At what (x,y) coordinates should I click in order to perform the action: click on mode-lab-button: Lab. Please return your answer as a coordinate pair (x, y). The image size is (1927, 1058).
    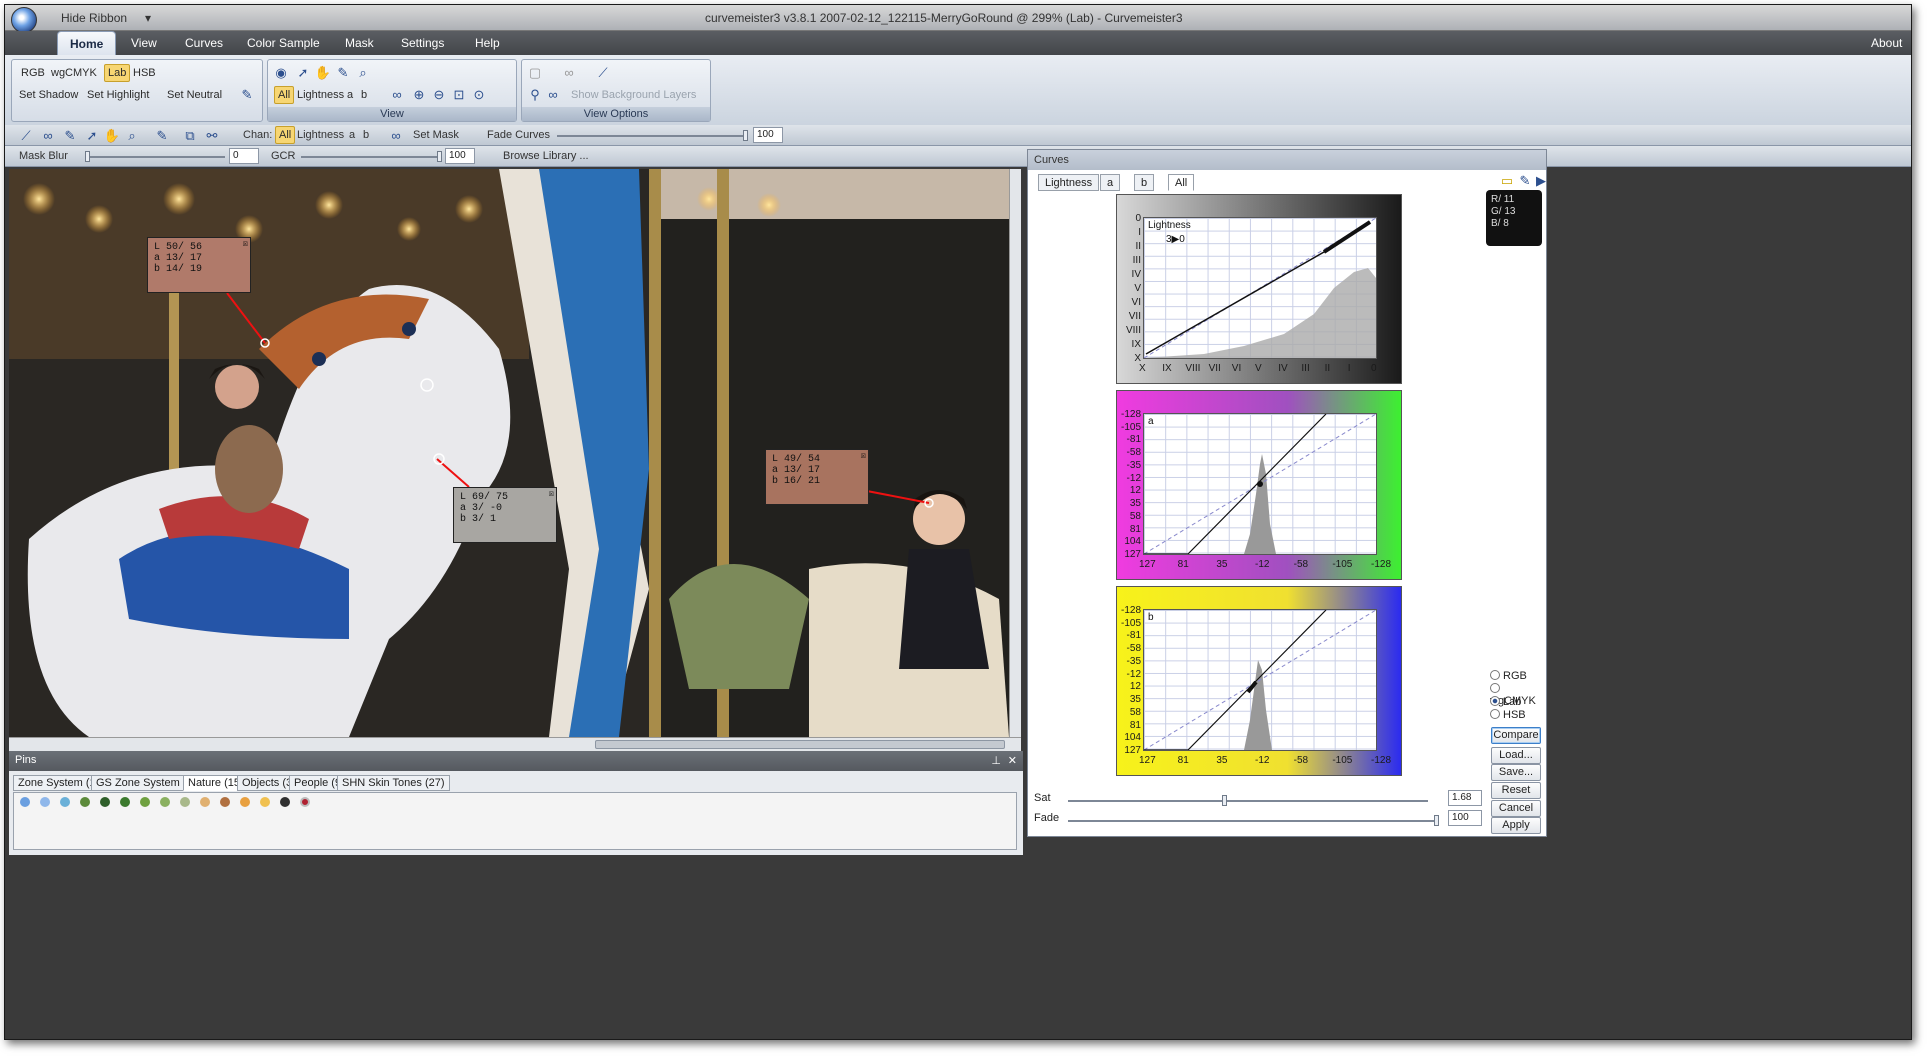
    Looking at the image, I should click on (117, 73).